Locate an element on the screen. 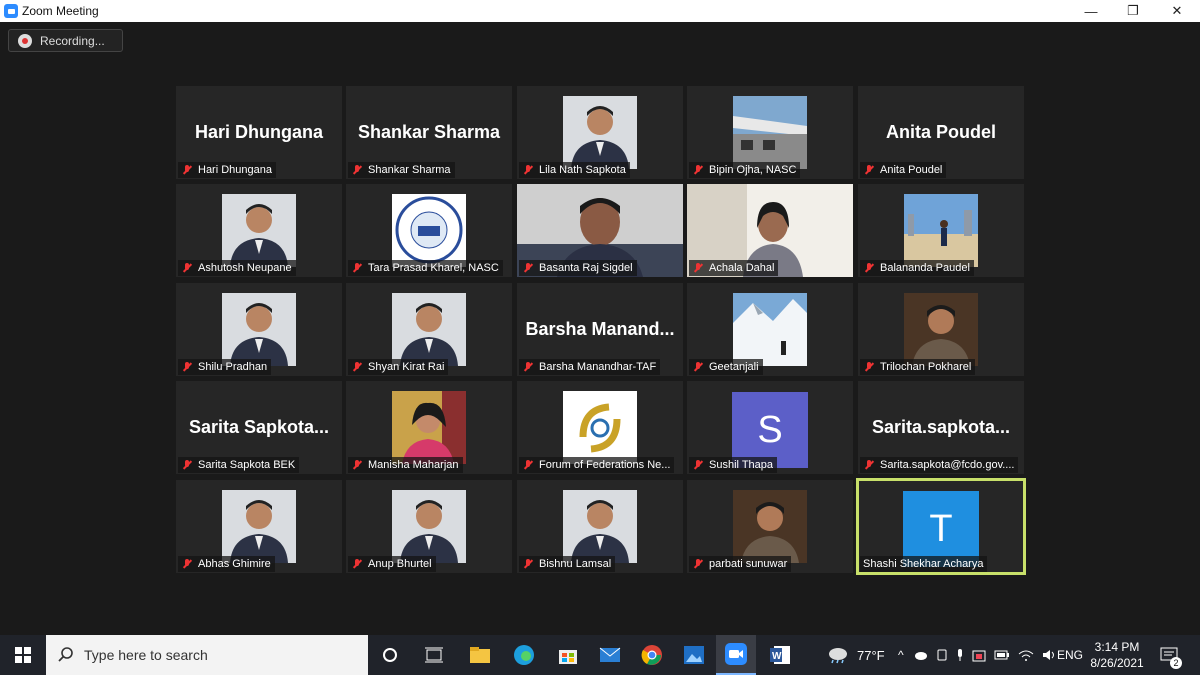 This screenshot has width=1200, height=675. participant-display-name: Hari Dhungana is located at coordinates (258, 132).